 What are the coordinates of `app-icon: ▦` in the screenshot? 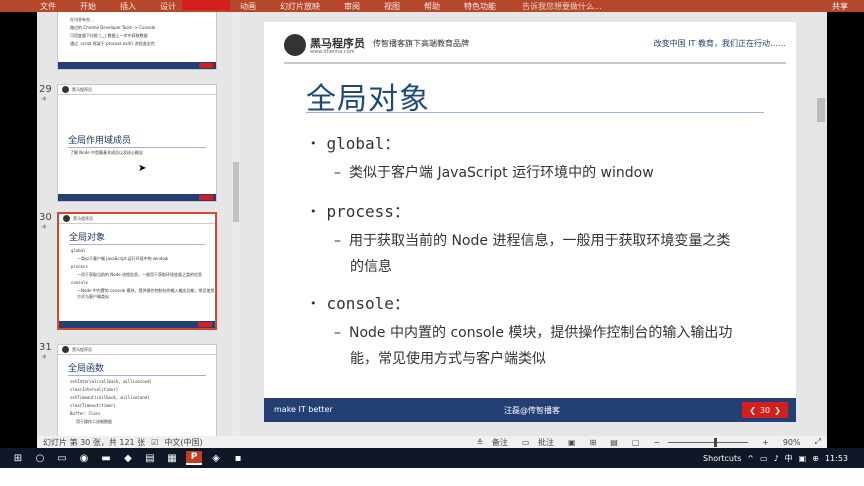 It's located at (172, 458).